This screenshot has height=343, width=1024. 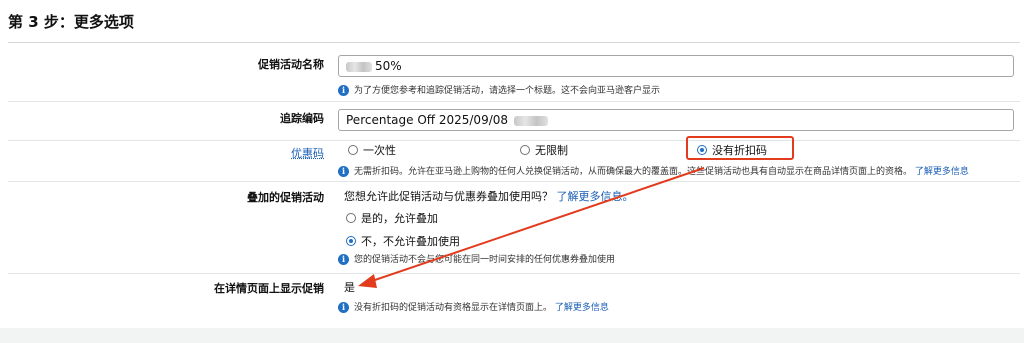 I want to click on page-footer-bar, so click(x=512, y=335).